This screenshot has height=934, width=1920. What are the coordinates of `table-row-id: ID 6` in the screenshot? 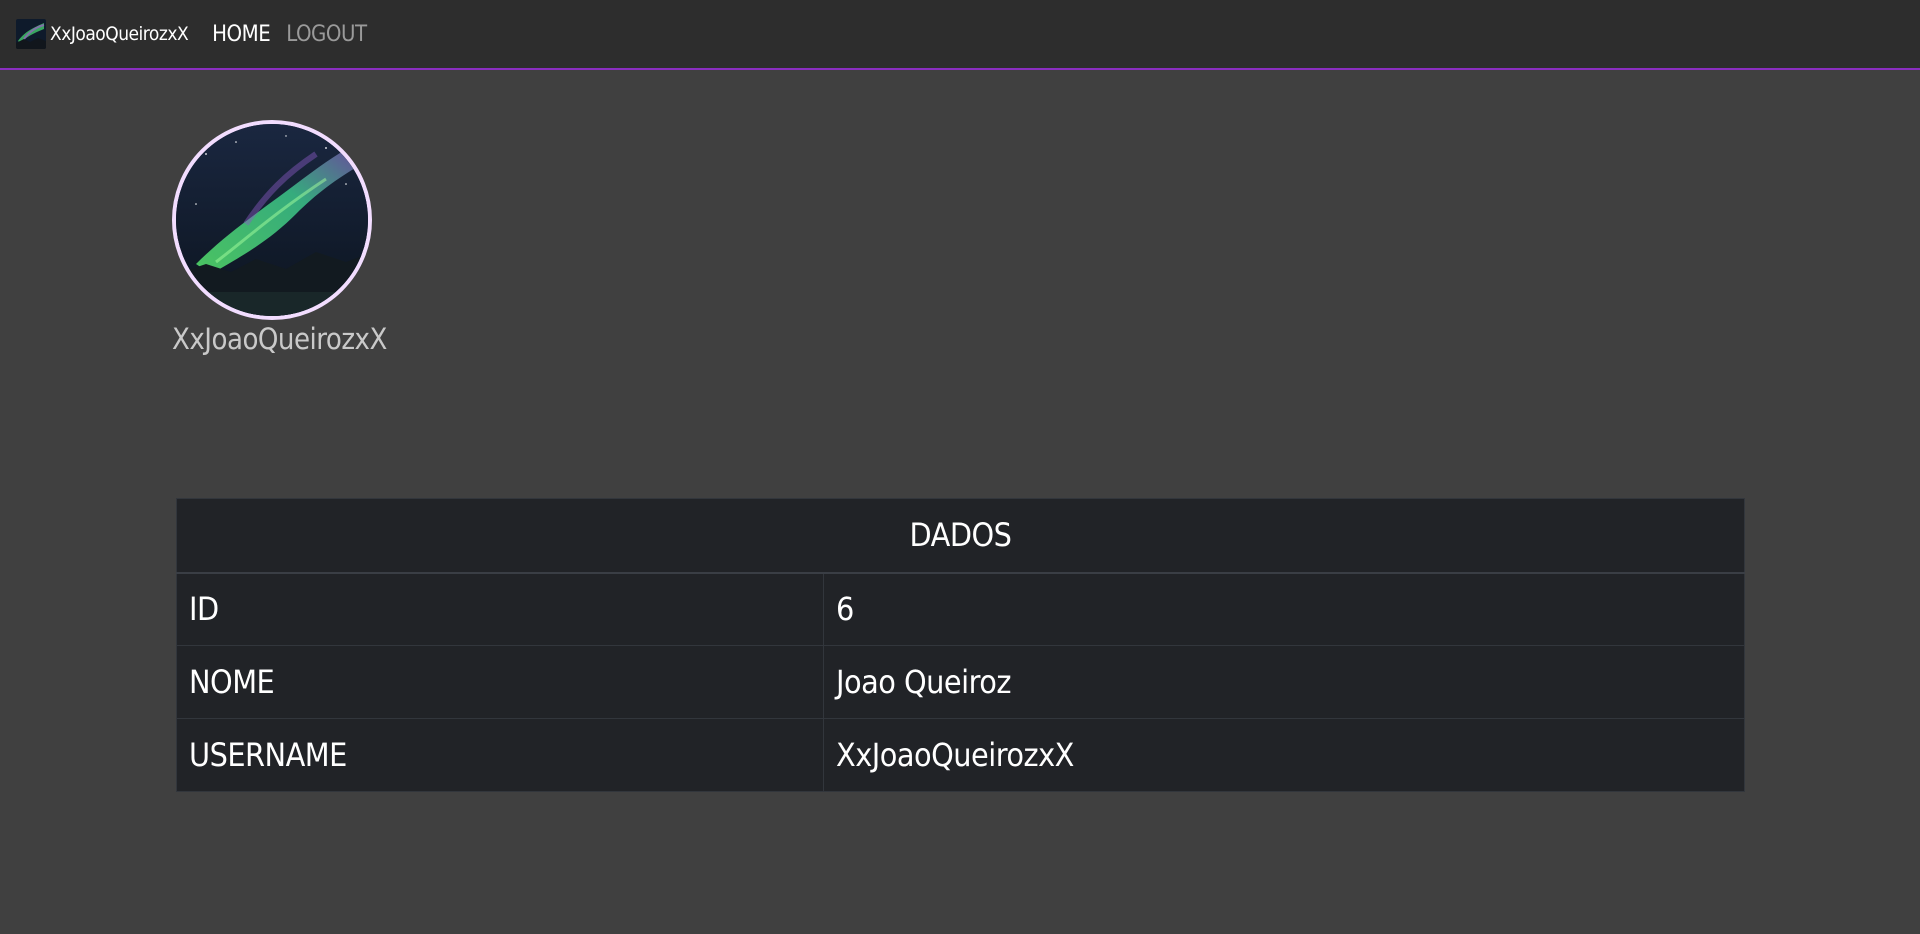 It's located at (960, 609).